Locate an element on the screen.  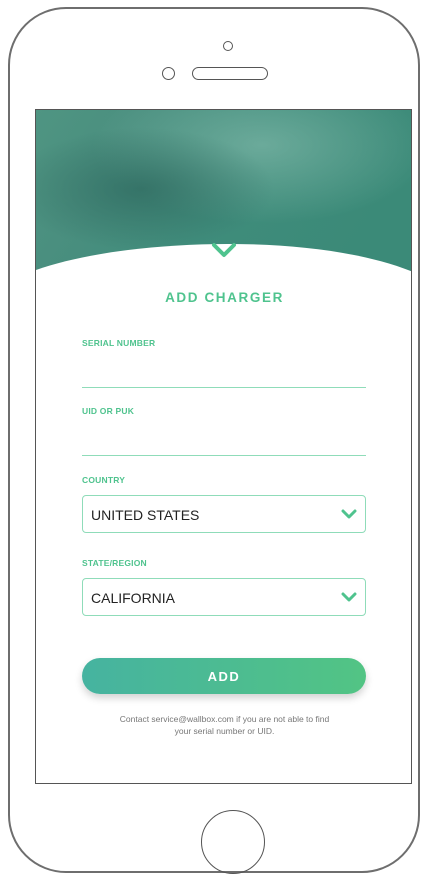
serial-number-input is located at coordinates (224, 376).